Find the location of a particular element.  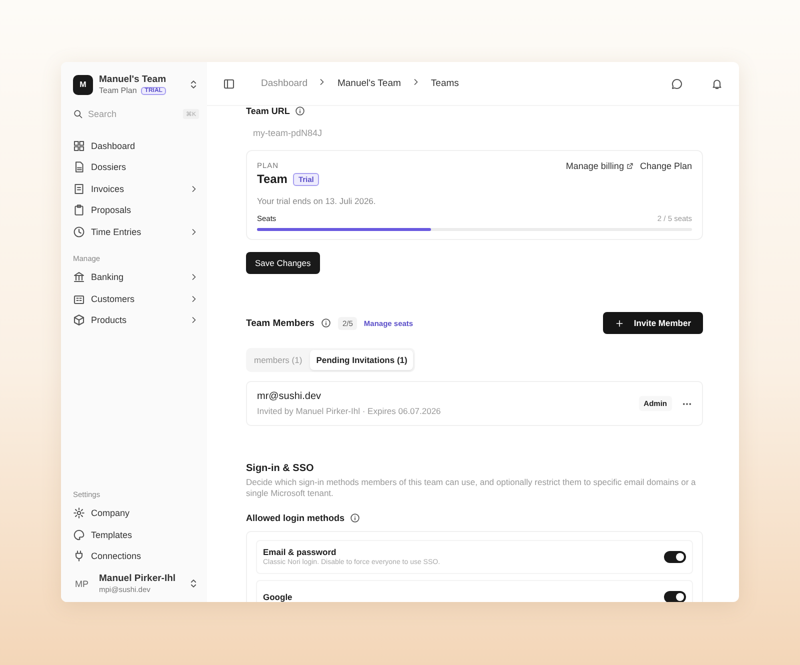

trial-note: Your trial ends on 13. Juli 2026. is located at coordinates (317, 201).